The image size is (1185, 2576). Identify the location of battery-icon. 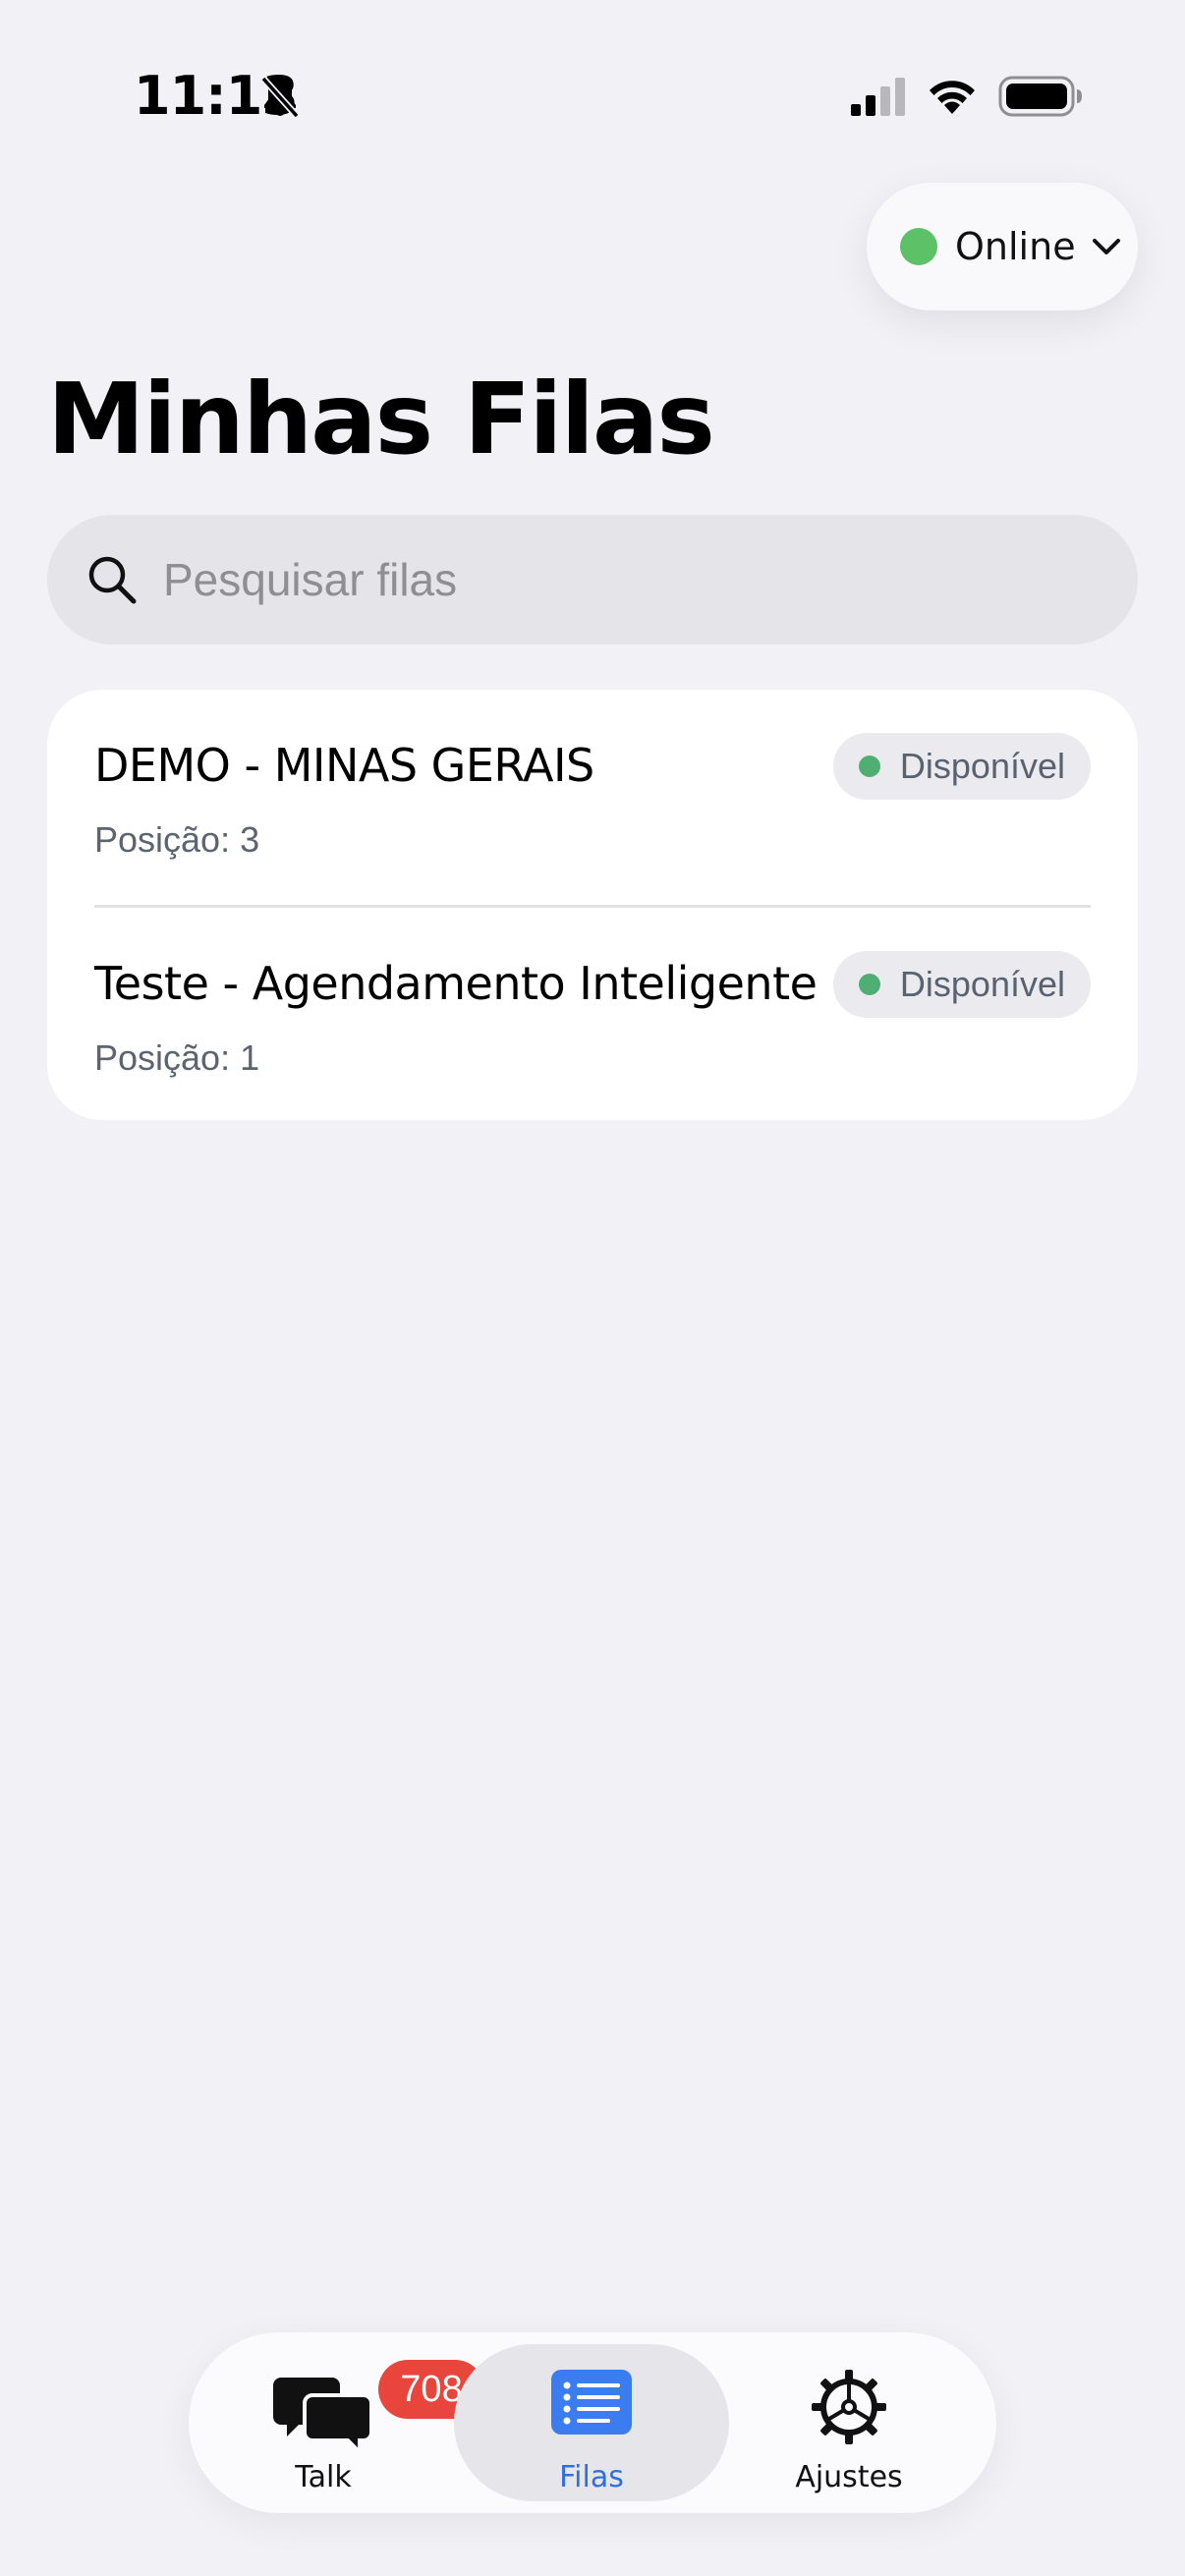
(1040, 96).